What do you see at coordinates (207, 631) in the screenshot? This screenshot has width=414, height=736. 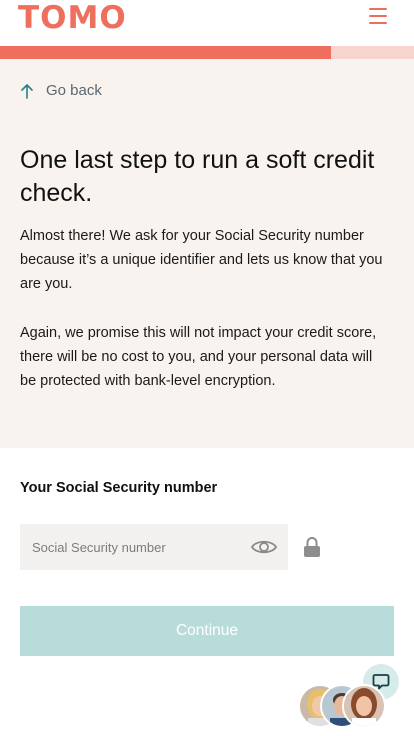 I see `continue-button: Continue` at bounding box center [207, 631].